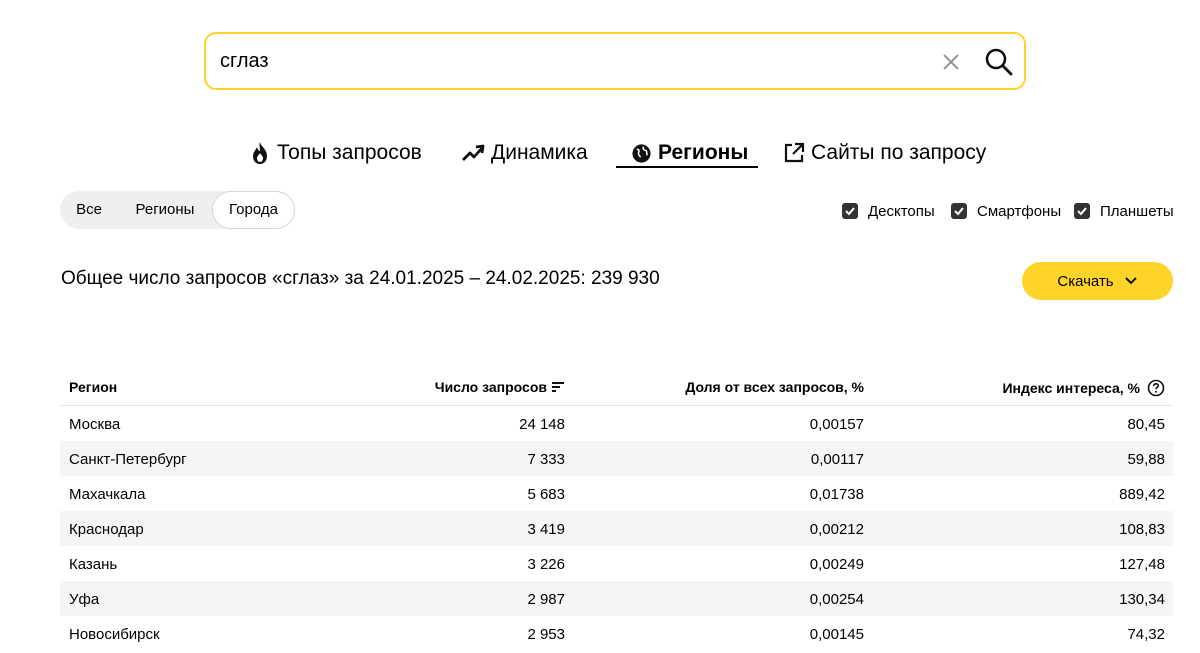 The width and height of the screenshot is (1200, 653). What do you see at coordinates (349, 152) in the screenshot?
I see `tab-label: Топы запросов` at bounding box center [349, 152].